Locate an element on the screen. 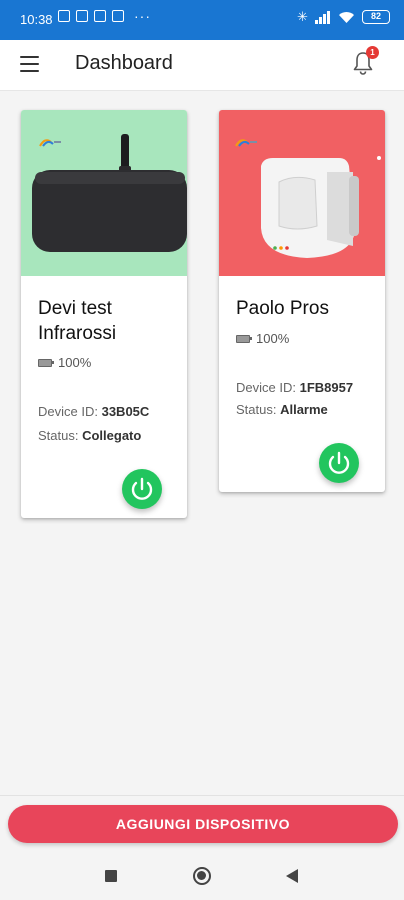  notification-badge: 1 is located at coordinates (372, 52).